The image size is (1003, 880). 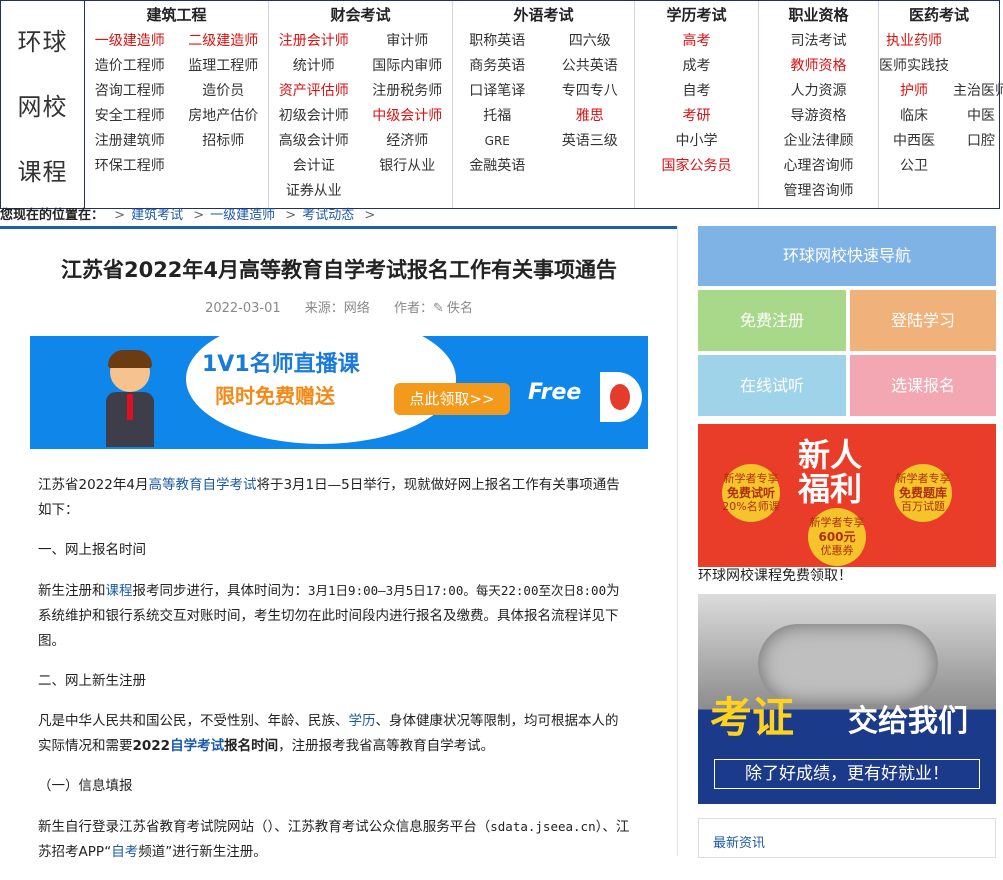 What do you see at coordinates (452, 399) in the screenshot?
I see `banner-claim-button: 点此领取>>` at bounding box center [452, 399].